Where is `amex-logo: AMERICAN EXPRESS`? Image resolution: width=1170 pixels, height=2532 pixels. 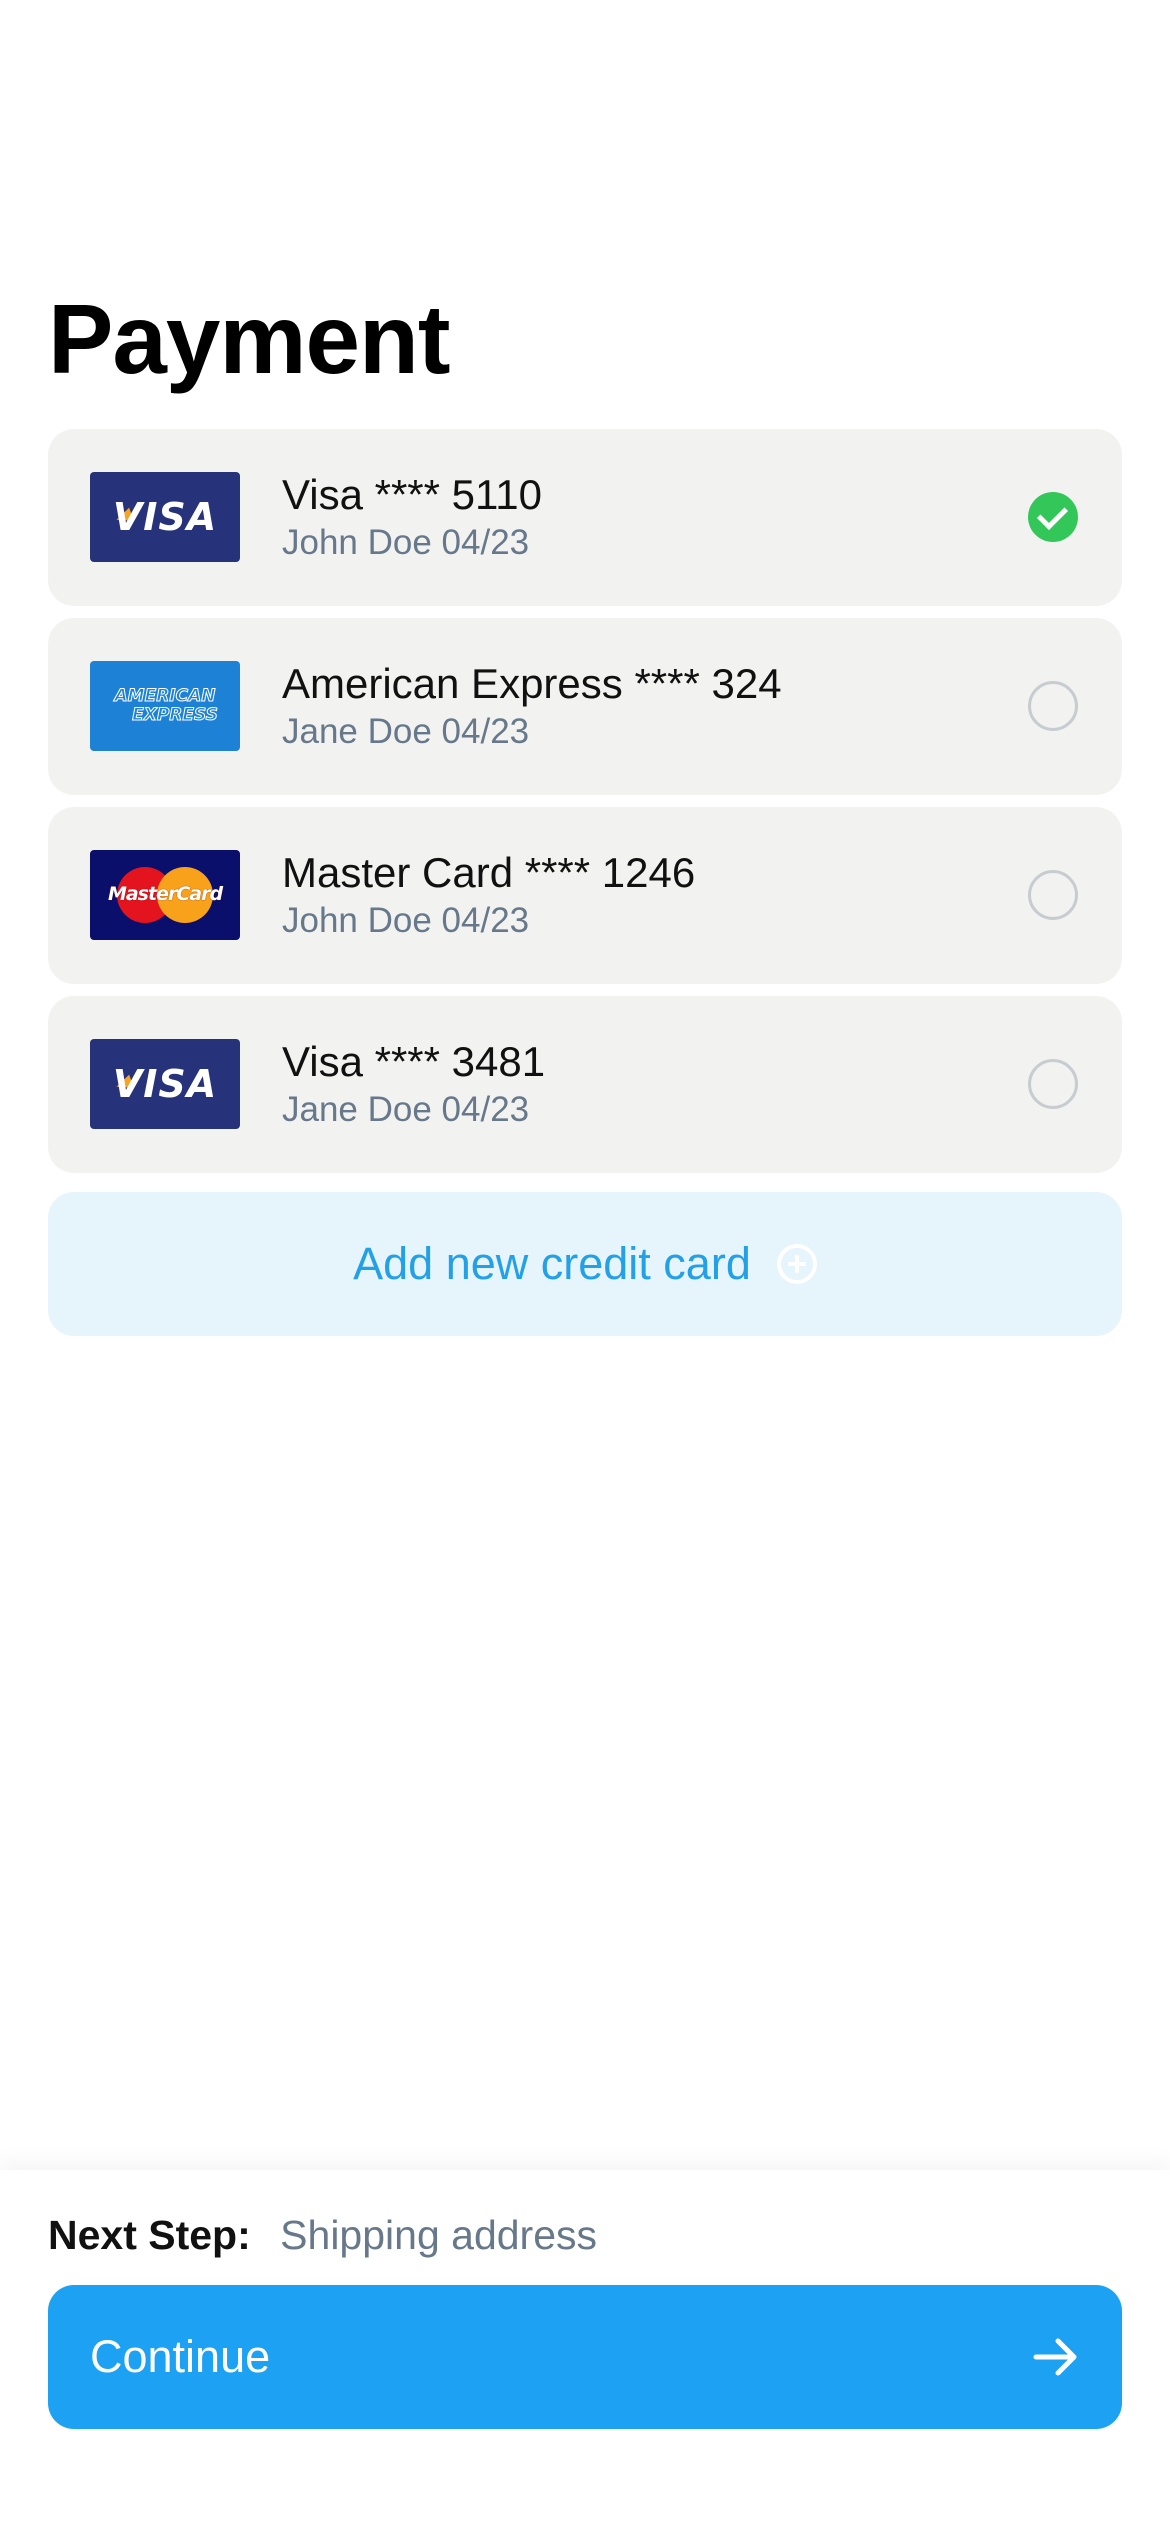 amex-logo: AMERICAN EXPRESS is located at coordinates (165, 706).